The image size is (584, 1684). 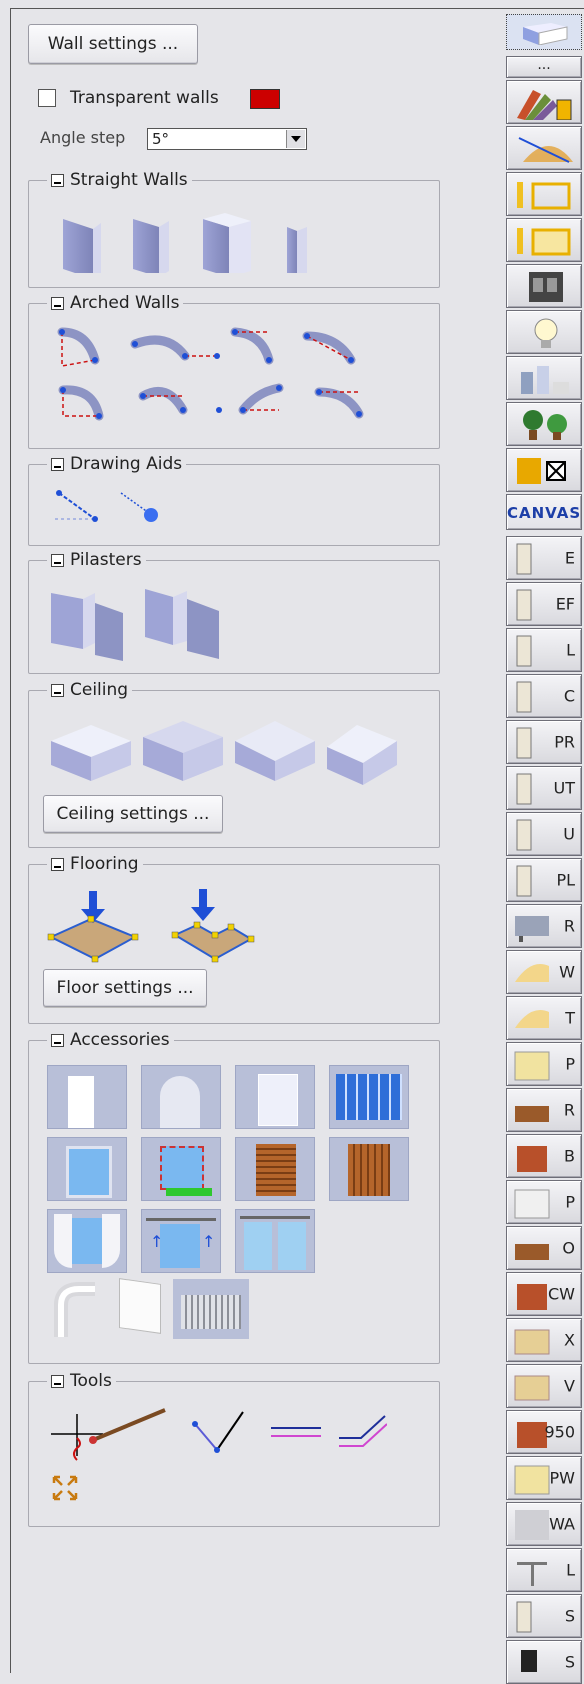 I want to click on sidebar-catalog-button-x-17: X, so click(x=544, y=1340).